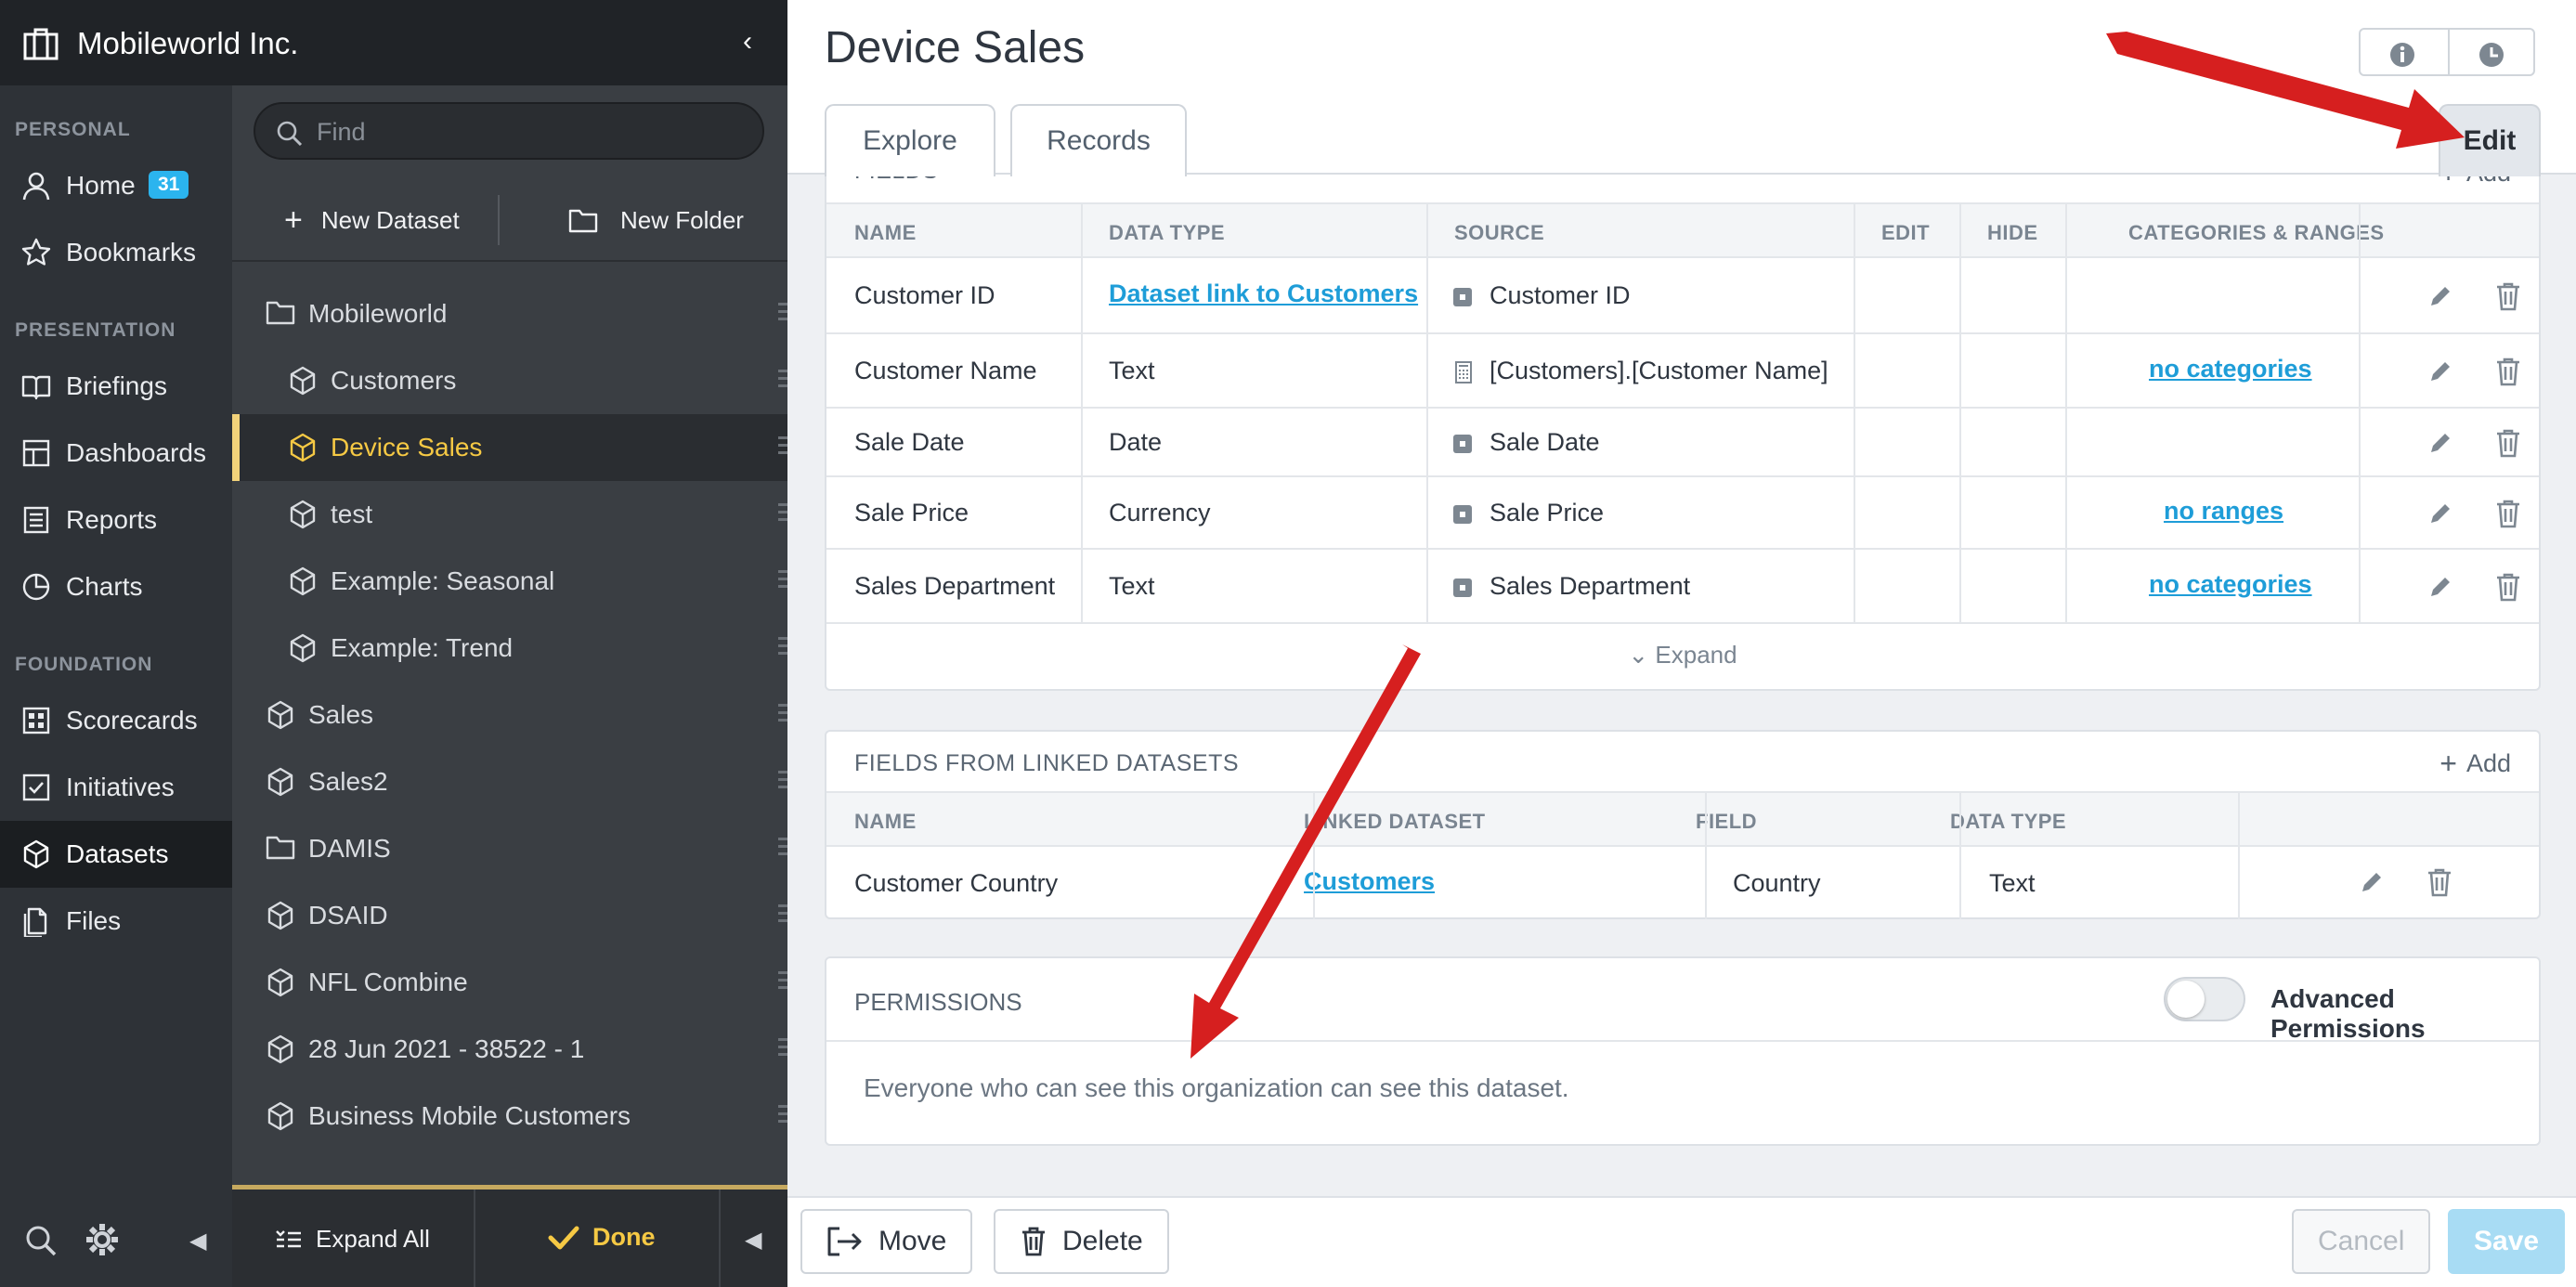 Image resolution: width=2576 pixels, height=1287 pixels. What do you see at coordinates (2012, 232) in the screenshot?
I see `col-hide: HIDE` at bounding box center [2012, 232].